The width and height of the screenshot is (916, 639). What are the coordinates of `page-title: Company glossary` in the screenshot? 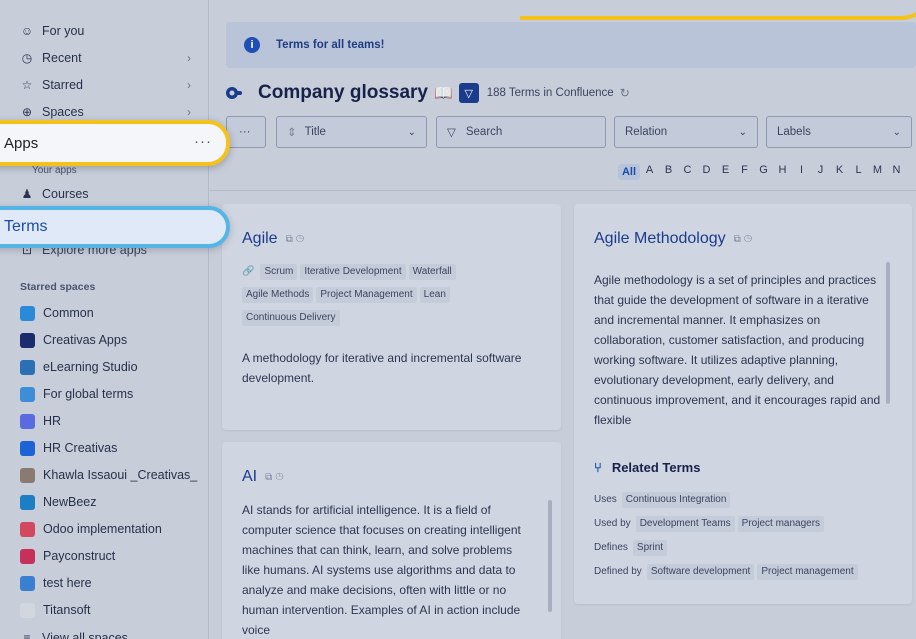 It's located at (343, 92).